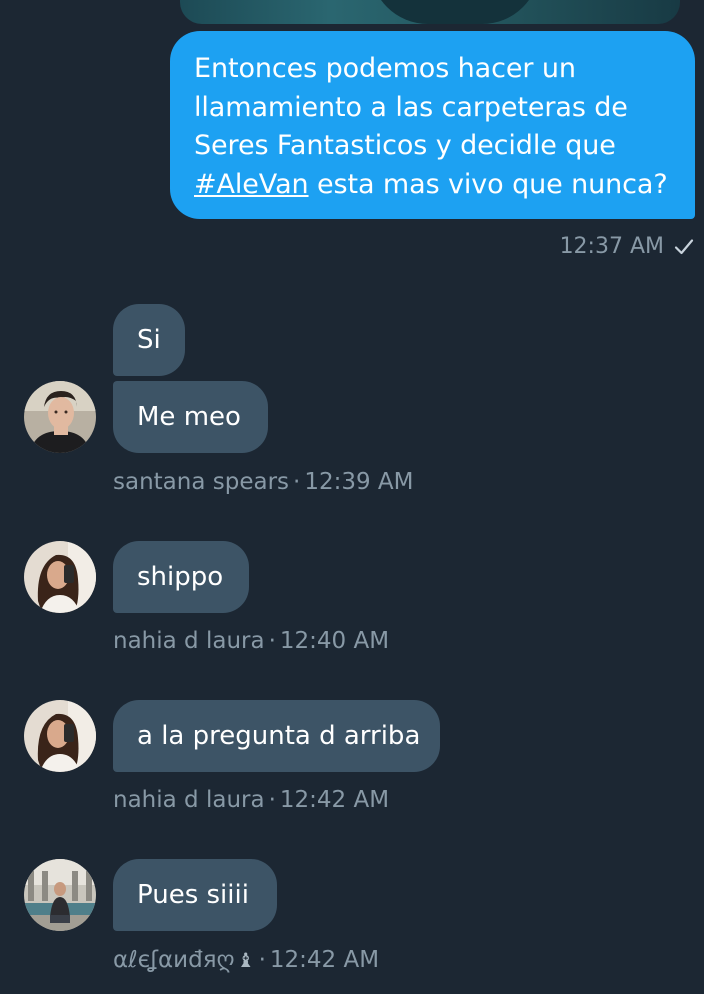  What do you see at coordinates (488, 184) in the screenshot?
I see `sent-message-text: esta mas vivo que nunca?` at bounding box center [488, 184].